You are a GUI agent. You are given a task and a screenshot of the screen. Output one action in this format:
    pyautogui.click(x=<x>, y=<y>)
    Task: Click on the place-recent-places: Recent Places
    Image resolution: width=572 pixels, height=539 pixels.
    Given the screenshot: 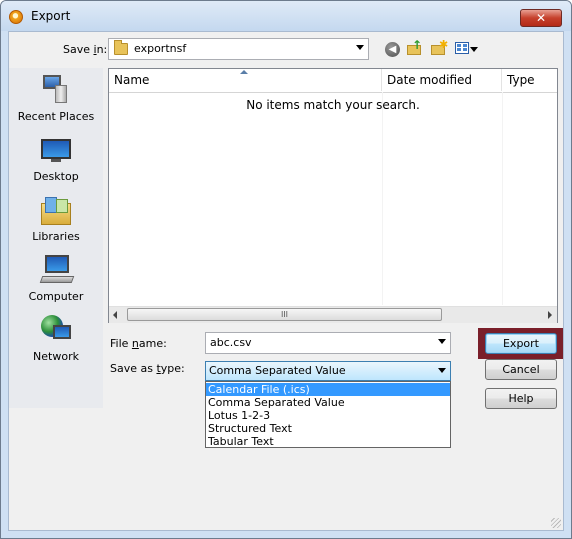 What is the action you would take?
    pyautogui.click(x=56, y=100)
    